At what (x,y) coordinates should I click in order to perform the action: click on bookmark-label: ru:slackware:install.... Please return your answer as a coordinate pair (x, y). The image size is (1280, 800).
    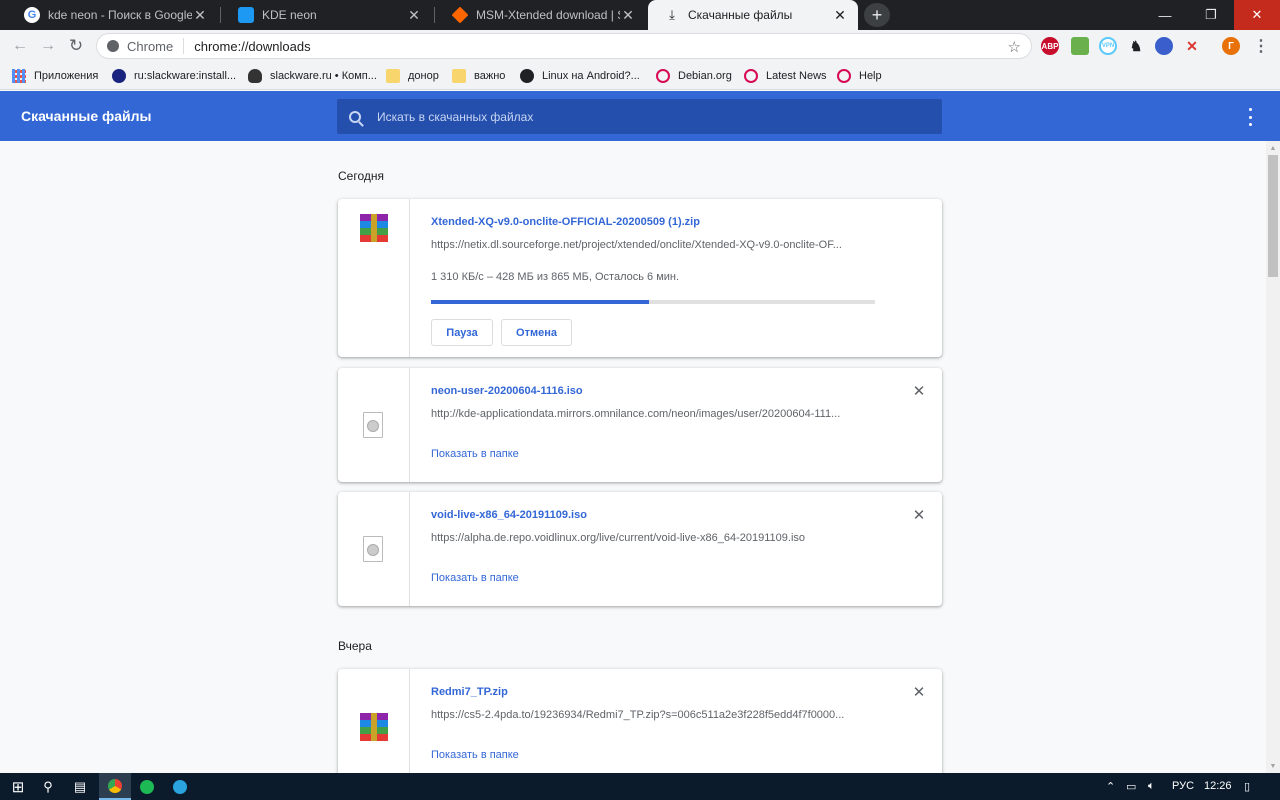
    Looking at the image, I should click on (185, 76).